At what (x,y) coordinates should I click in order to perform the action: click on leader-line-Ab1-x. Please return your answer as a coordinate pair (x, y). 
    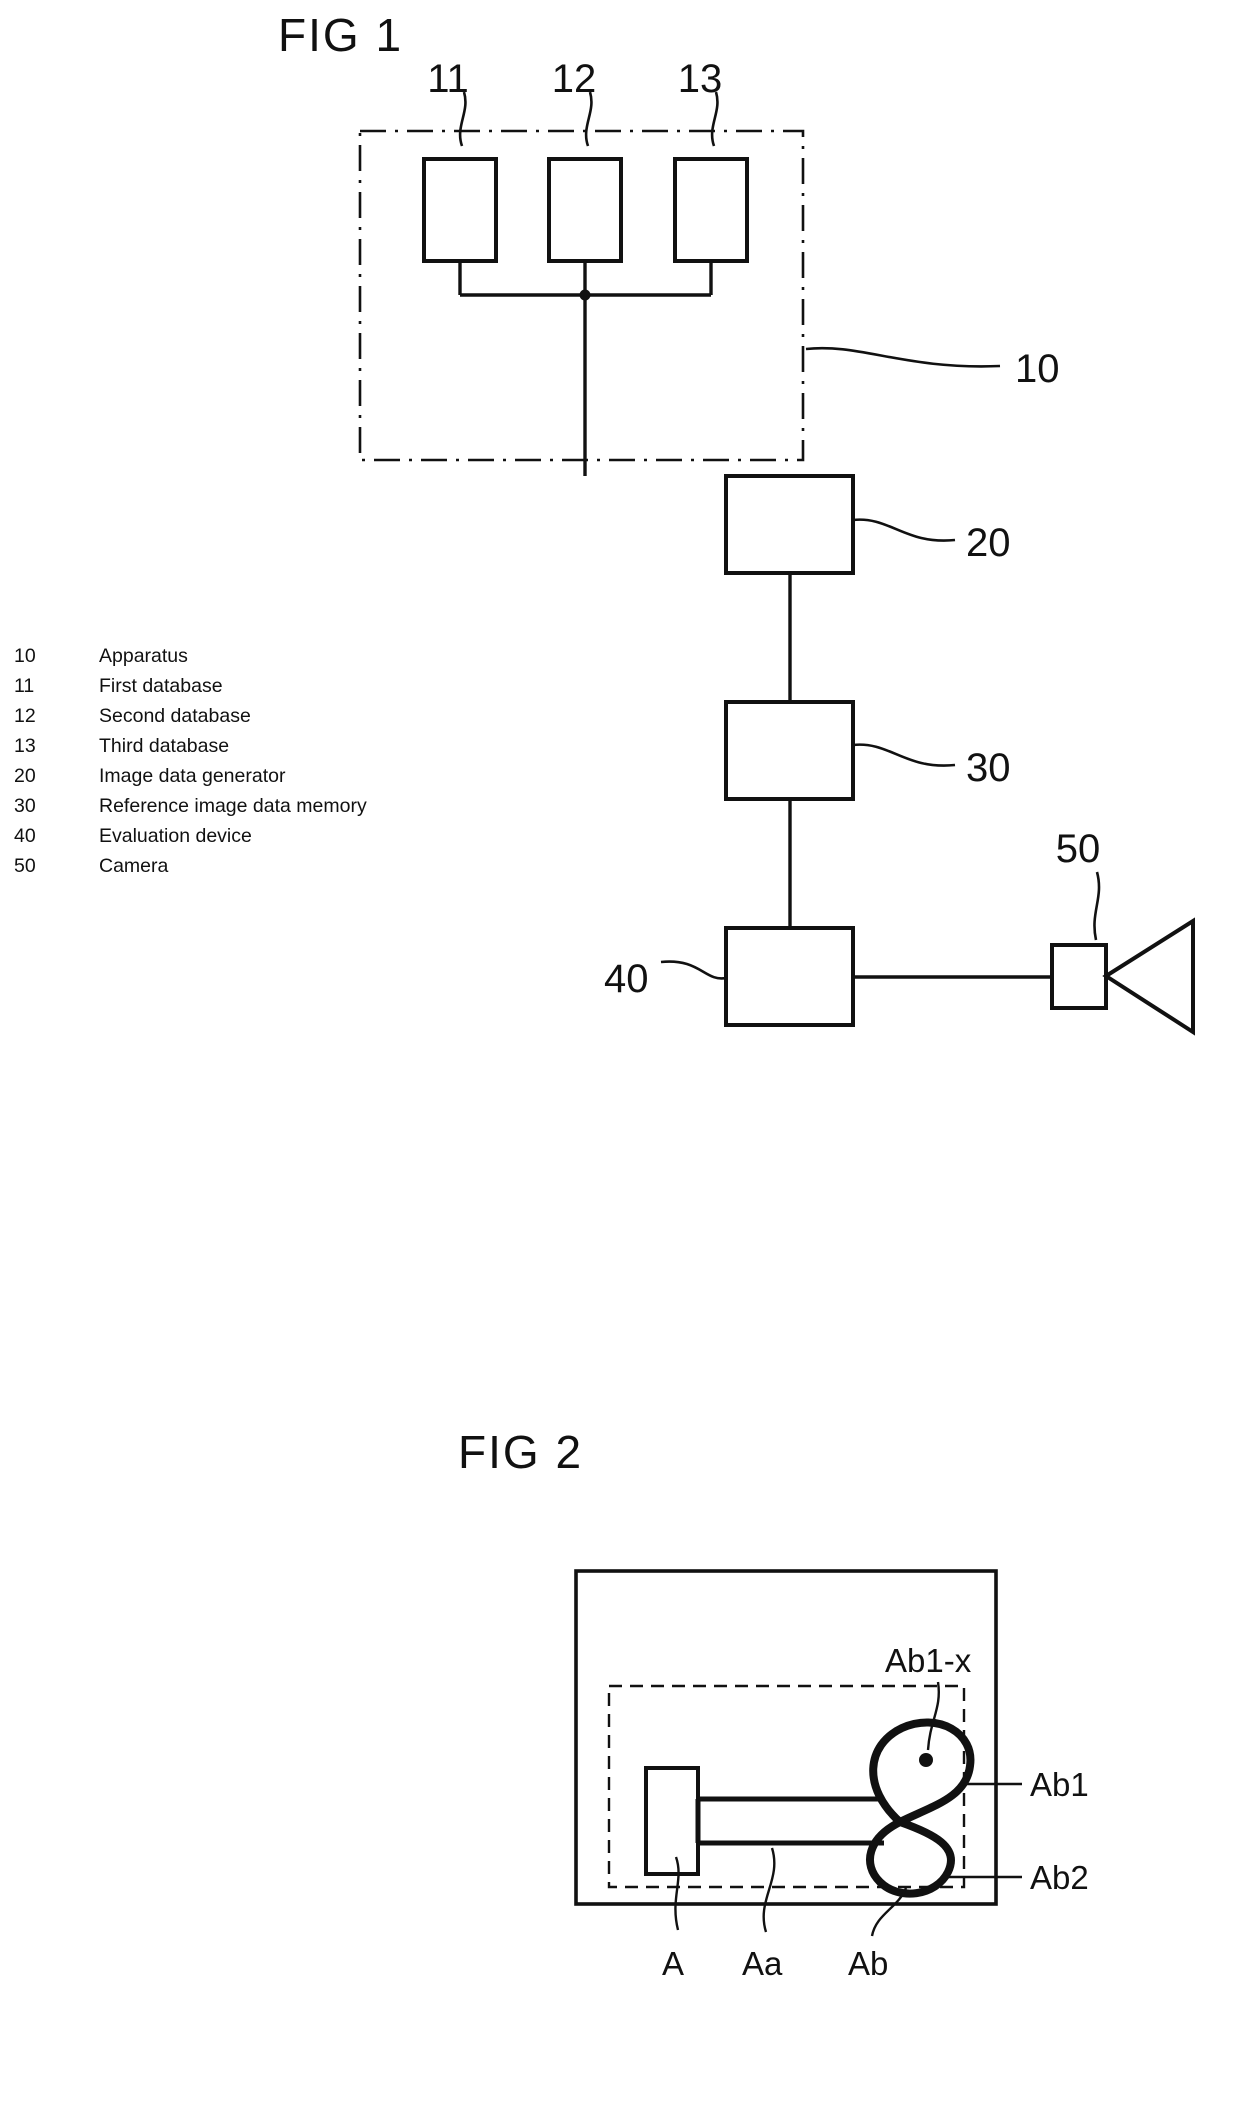
    Looking at the image, I should click on (933, 1716).